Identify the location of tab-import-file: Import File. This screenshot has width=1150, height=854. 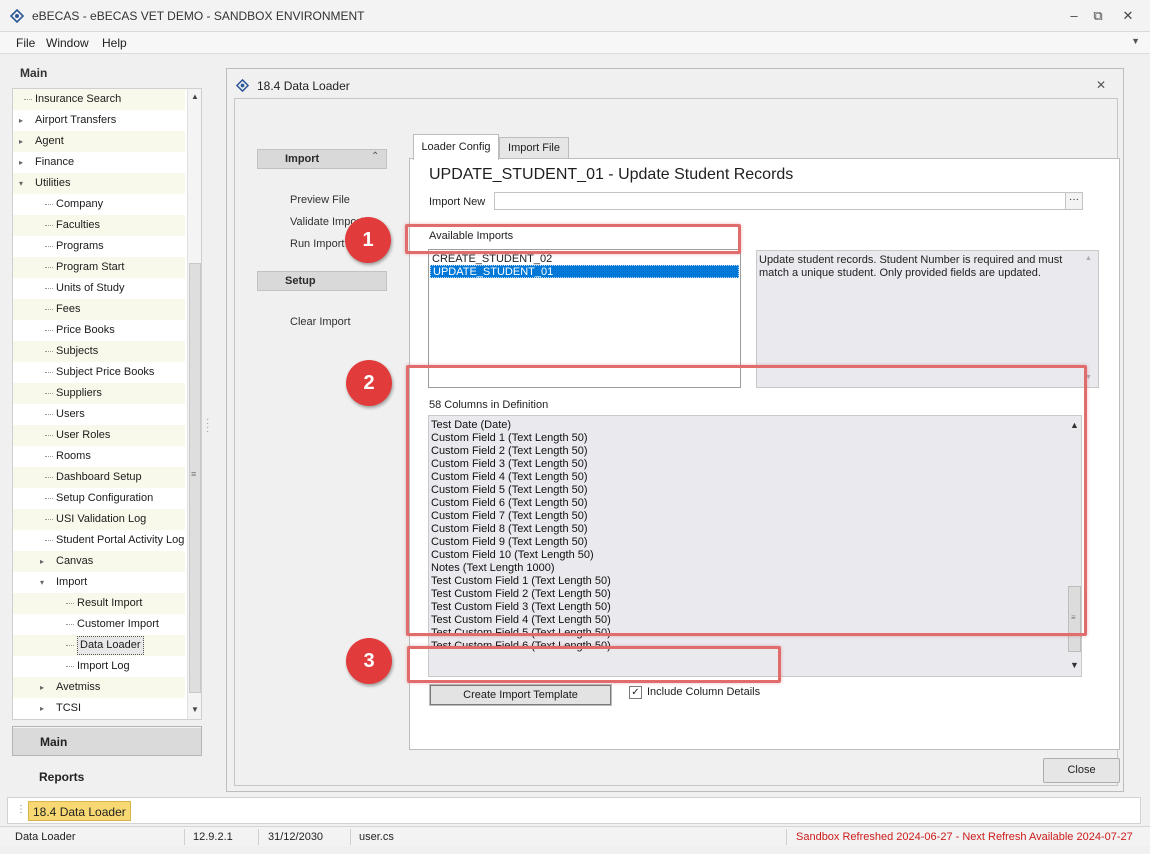
(534, 148).